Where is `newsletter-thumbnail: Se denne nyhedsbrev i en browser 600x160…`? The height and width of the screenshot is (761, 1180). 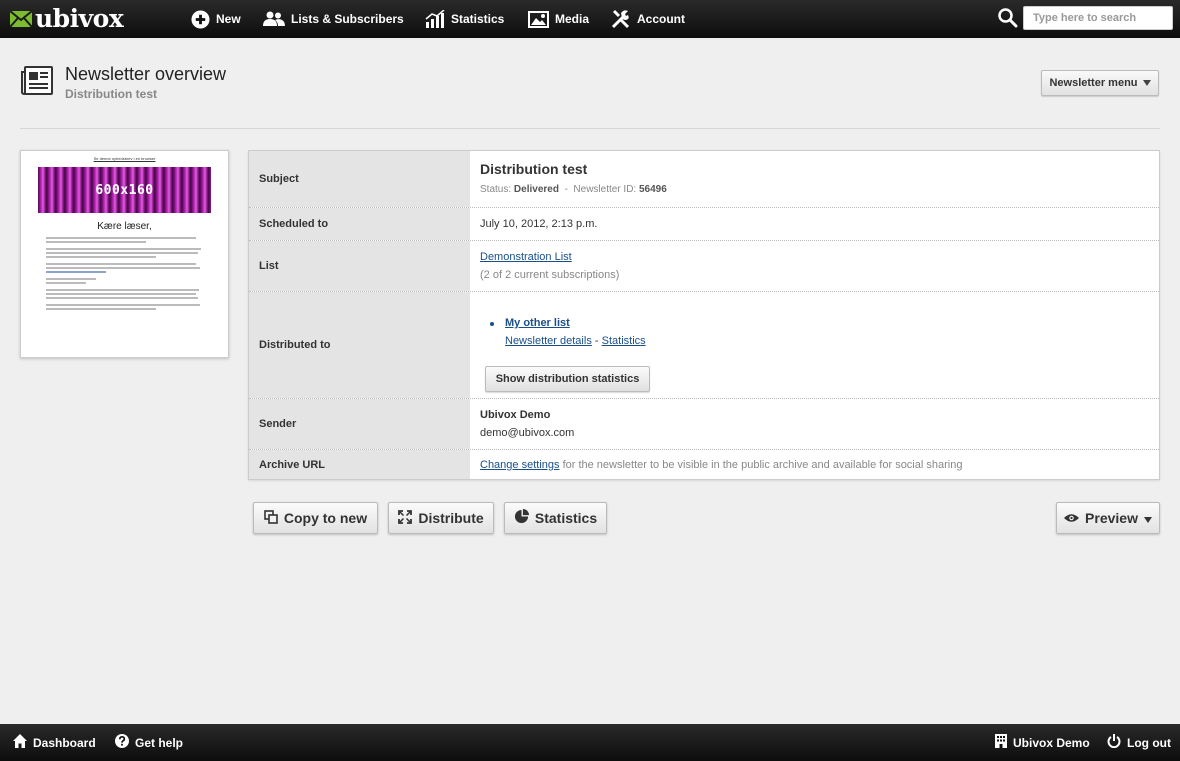
newsletter-thumbnail: Se denne nyhedsbrev i en browser 600x160… is located at coordinates (124, 254).